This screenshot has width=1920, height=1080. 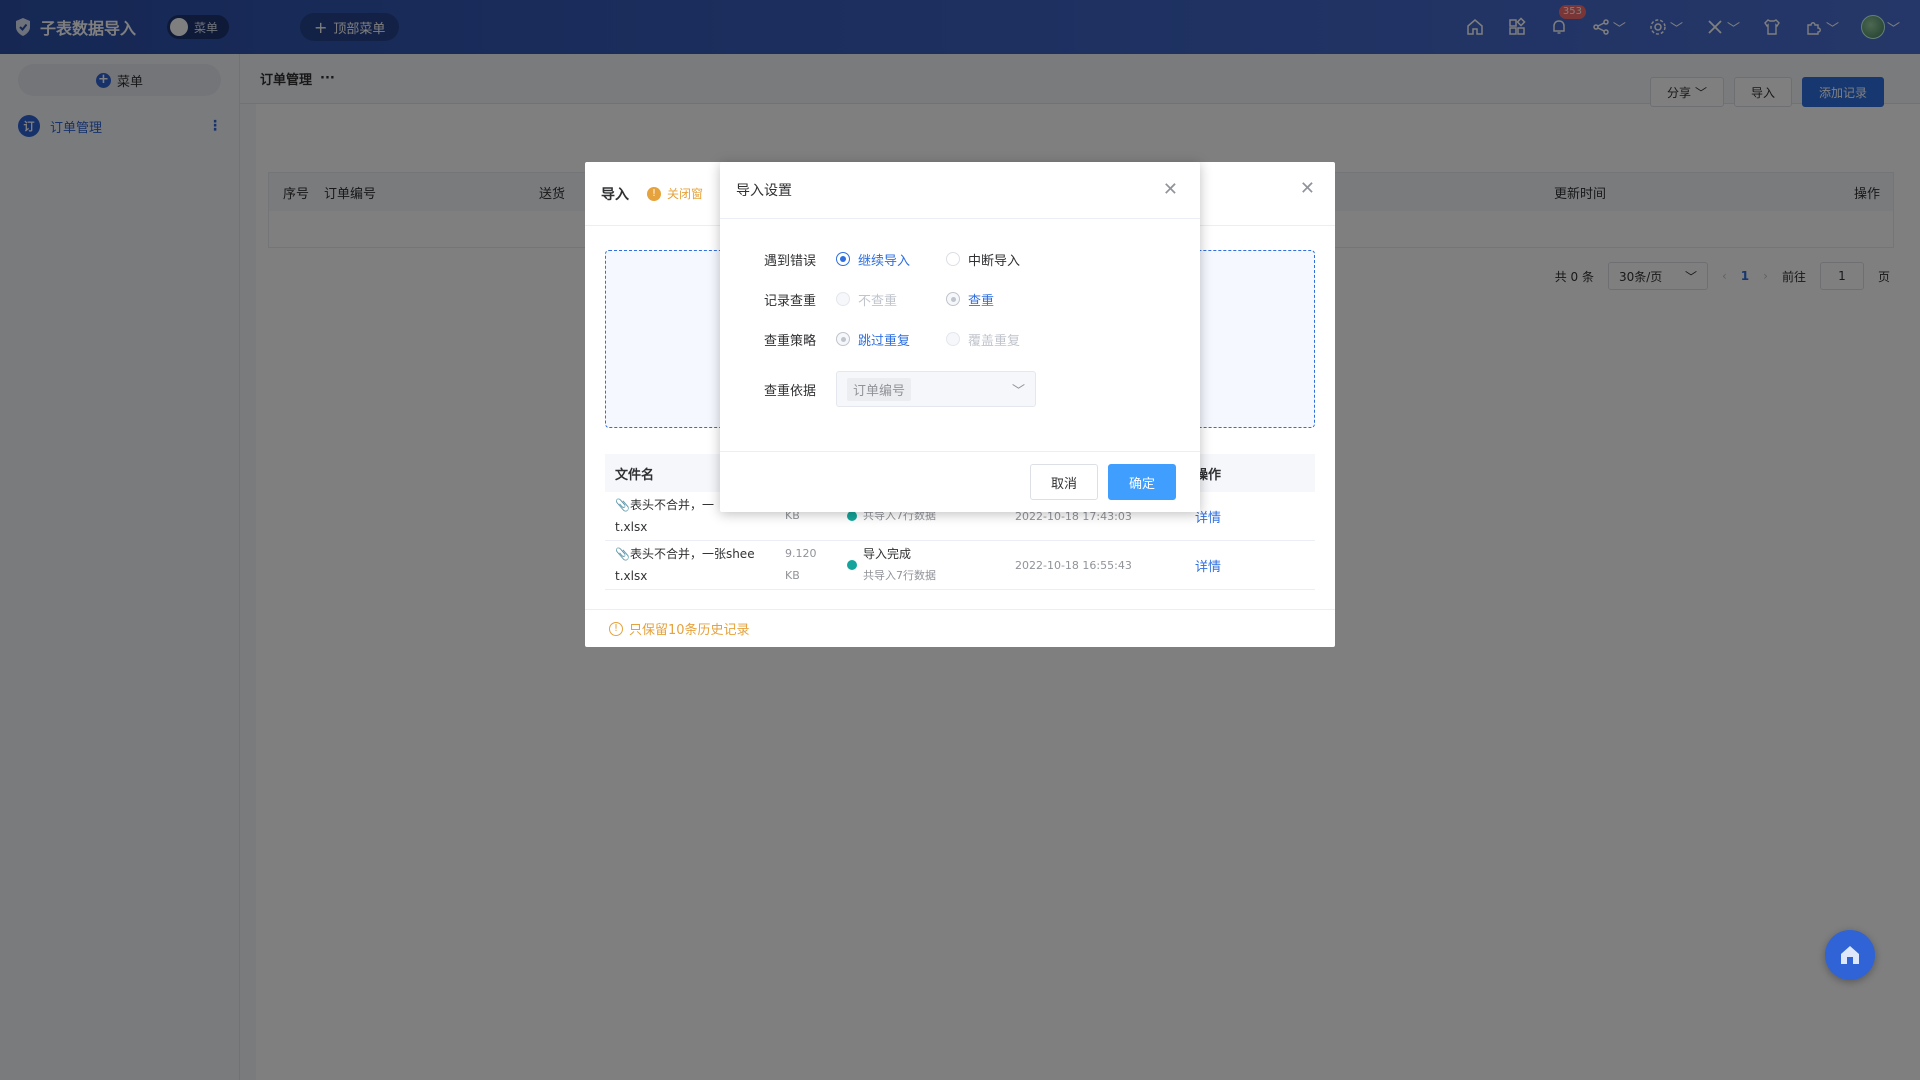 What do you see at coordinates (879, 389) in the screenshot?
I see `selected-tag: 订单编号` at bounding box center [879, 389].